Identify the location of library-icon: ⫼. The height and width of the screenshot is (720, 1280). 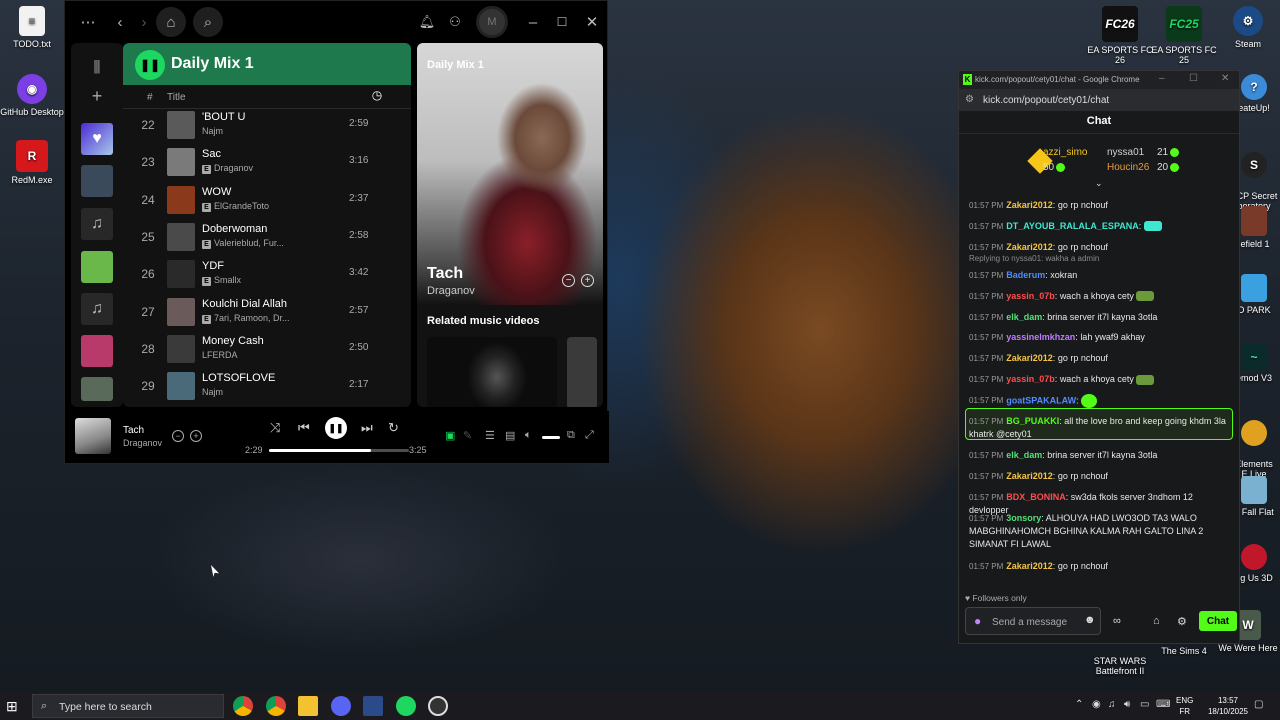
(97, 67).